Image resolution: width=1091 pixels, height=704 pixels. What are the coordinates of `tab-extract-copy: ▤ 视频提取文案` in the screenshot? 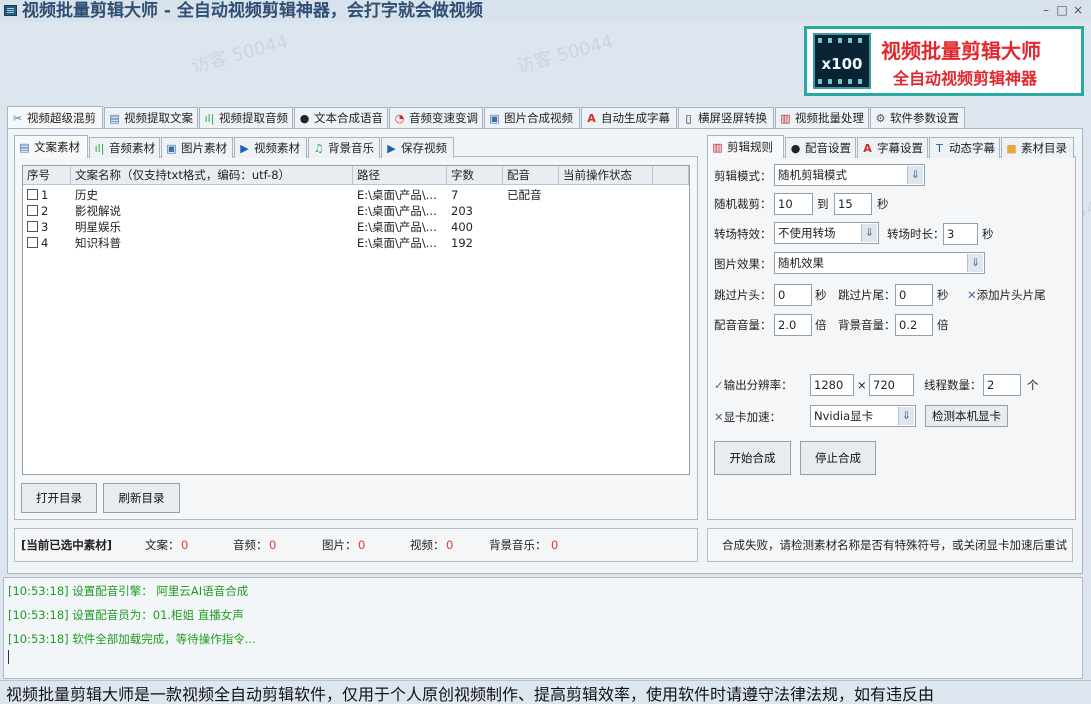 It's located at (151, 117).